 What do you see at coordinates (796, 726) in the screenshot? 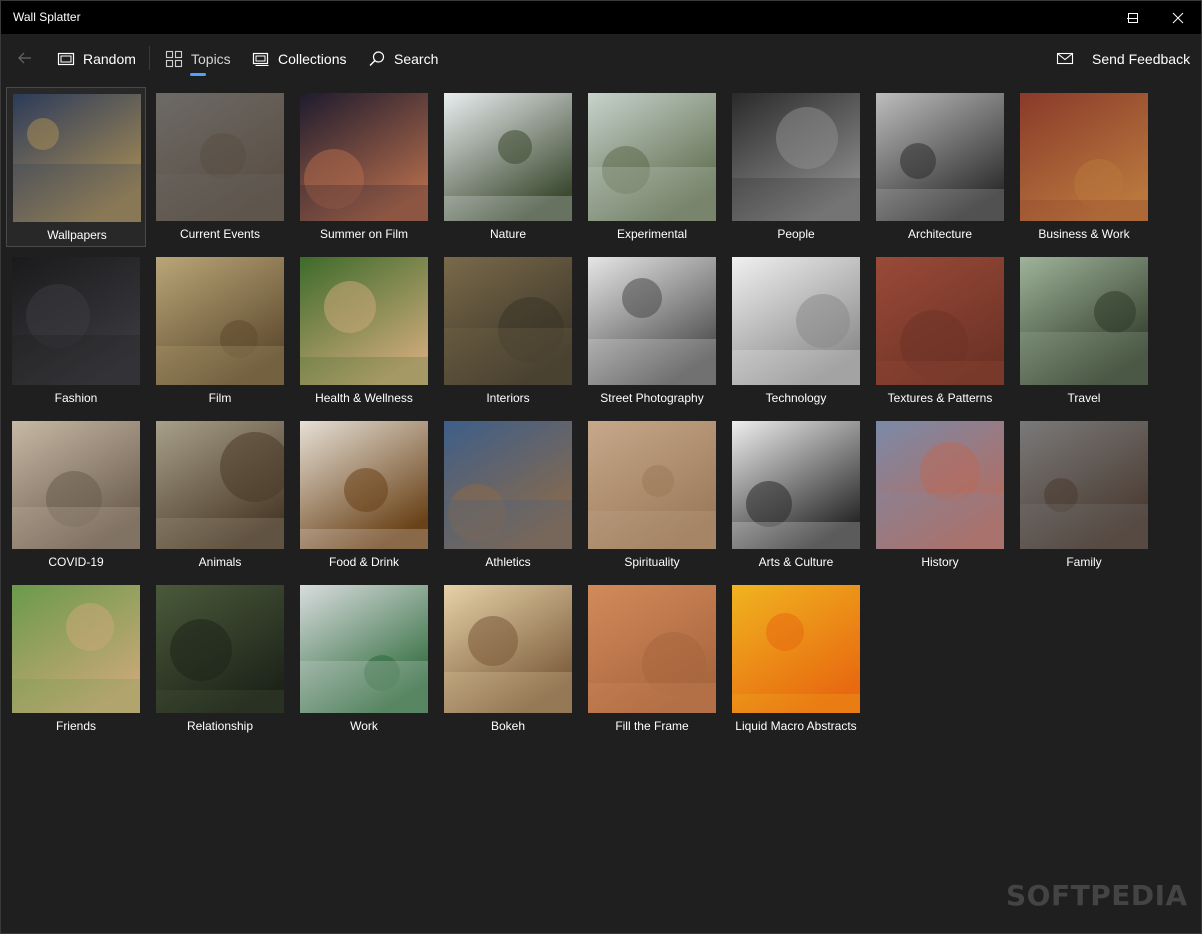
I see `topic-label: Liquid Macro Abstracts` at bounding box center [796, 726].